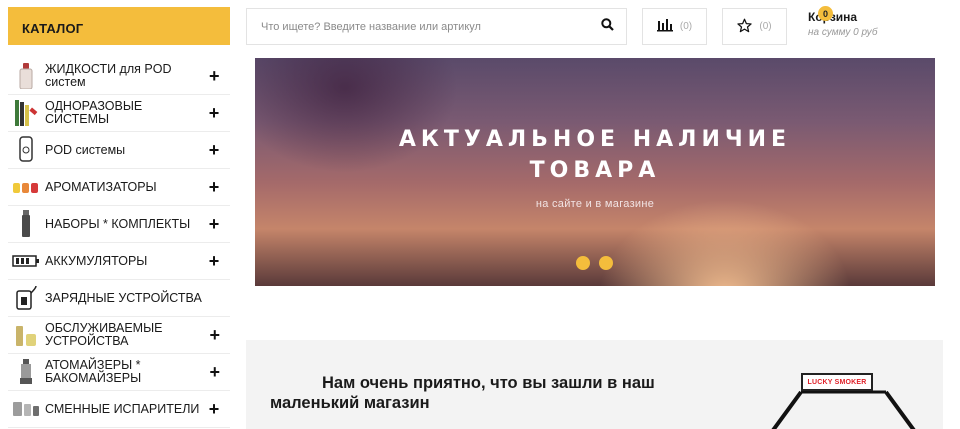 This screenshot has height=429, width=960. I want to click on favorites-button: (0), so click(754, 26).